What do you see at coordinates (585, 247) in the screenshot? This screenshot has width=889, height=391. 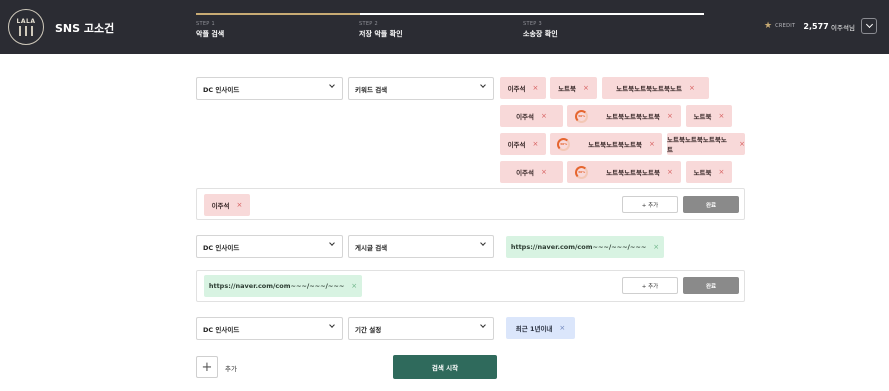 I see `url-tag: https://naver.com/com~~~/~~~/~~~ ×` at bounding box center [585, 247].